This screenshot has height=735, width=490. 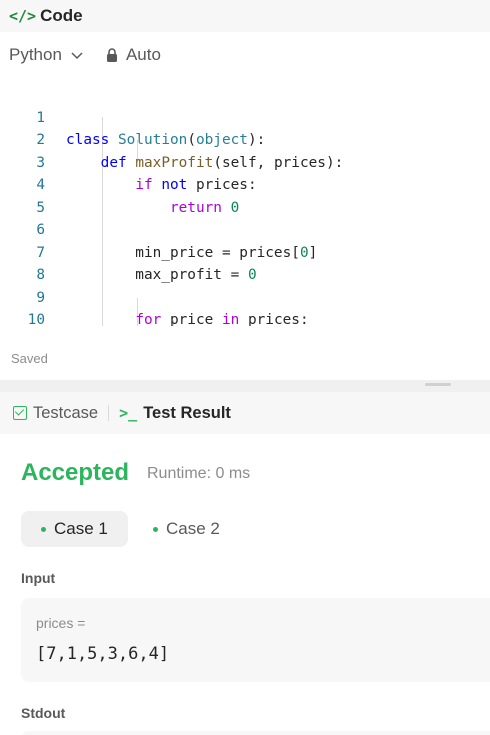 I want to click on code-line: 7 max_profit = 0, so click(x=245, y=251).